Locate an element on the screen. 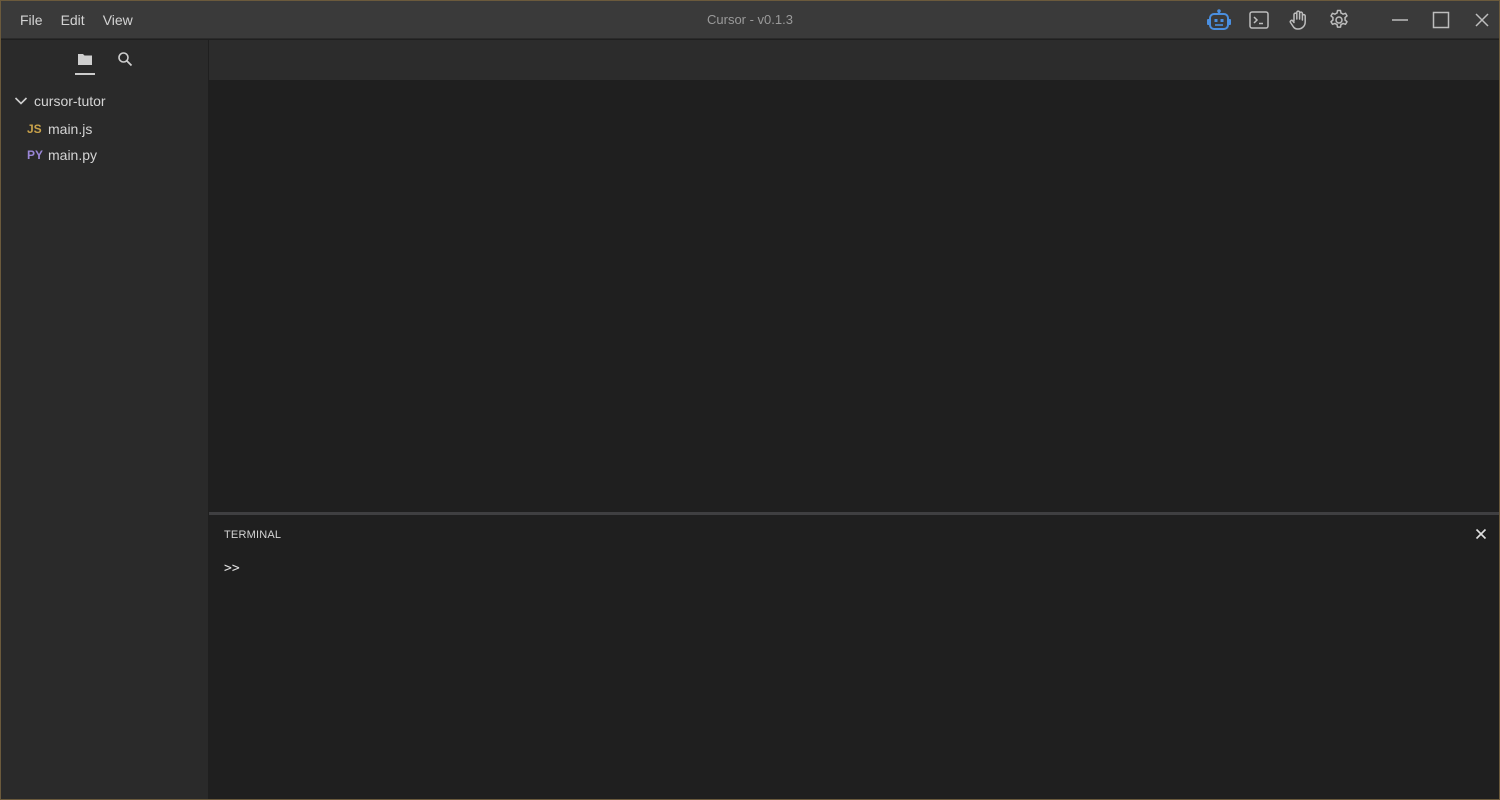 The image size is (1500, 800). chevron-down-icon is located at coordinates (21, 101).